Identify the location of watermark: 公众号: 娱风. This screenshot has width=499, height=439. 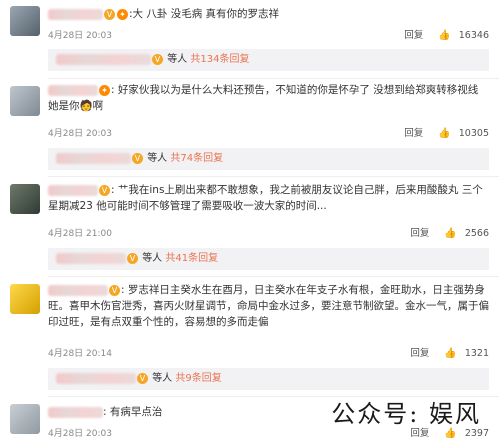
(406, 414).